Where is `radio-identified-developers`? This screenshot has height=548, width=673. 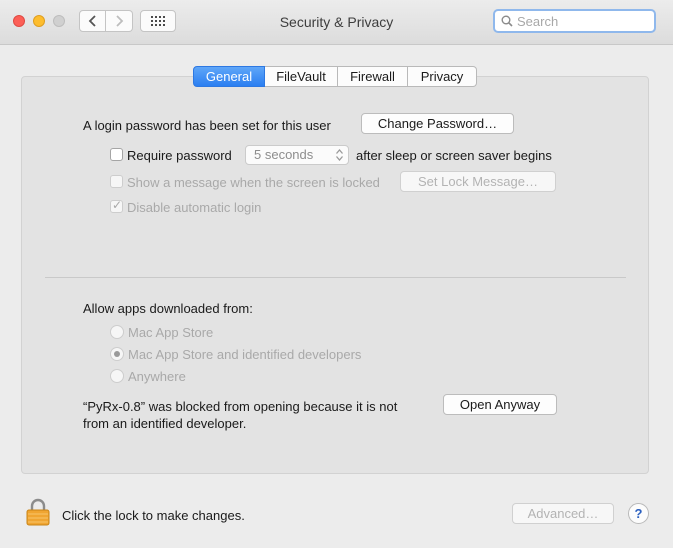
radio-identified-developers is located at coordinates (117, 354).